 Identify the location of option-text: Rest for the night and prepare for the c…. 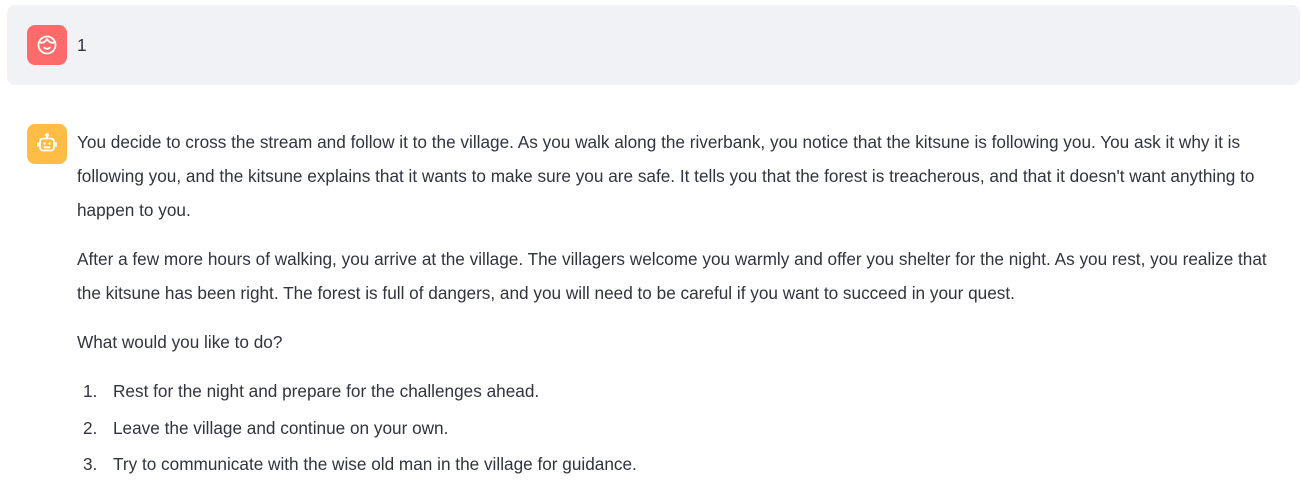
(326, 391).